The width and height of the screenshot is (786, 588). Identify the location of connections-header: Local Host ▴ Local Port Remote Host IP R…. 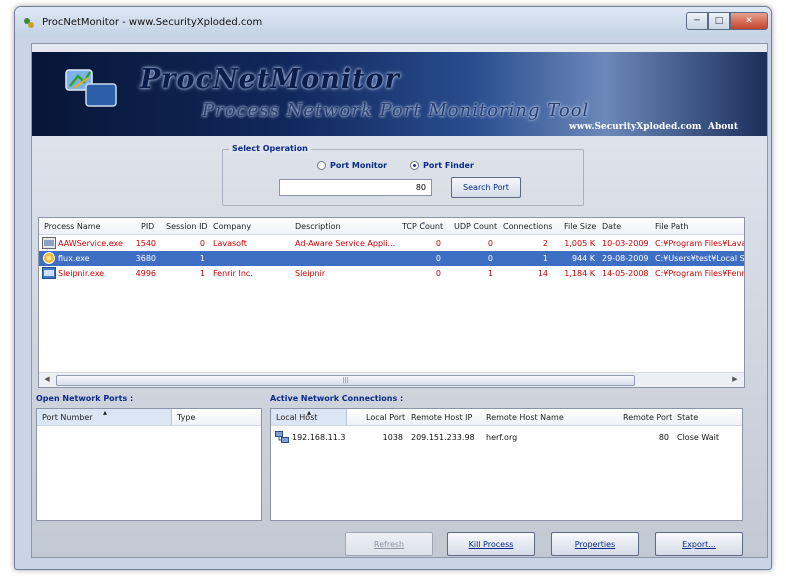
(506, 417).